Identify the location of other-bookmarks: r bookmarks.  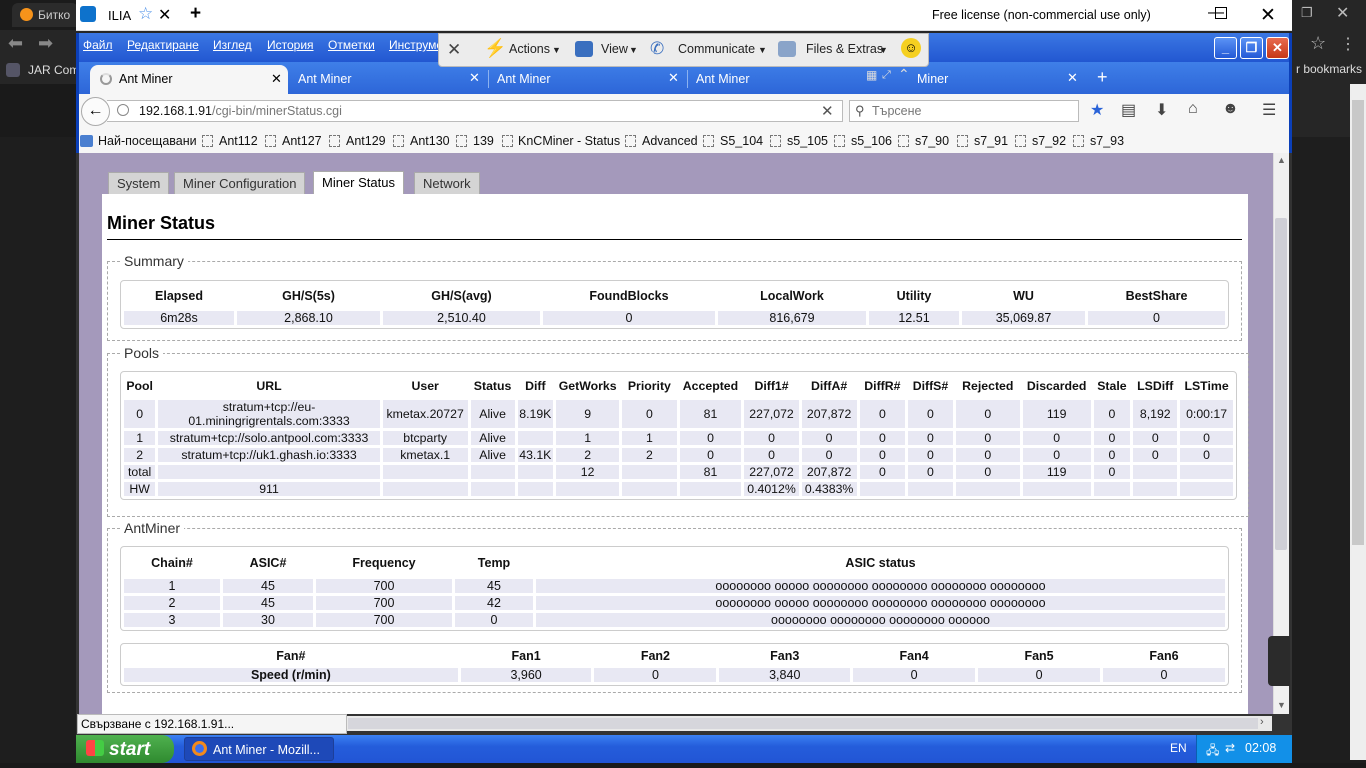
(1329, 69).